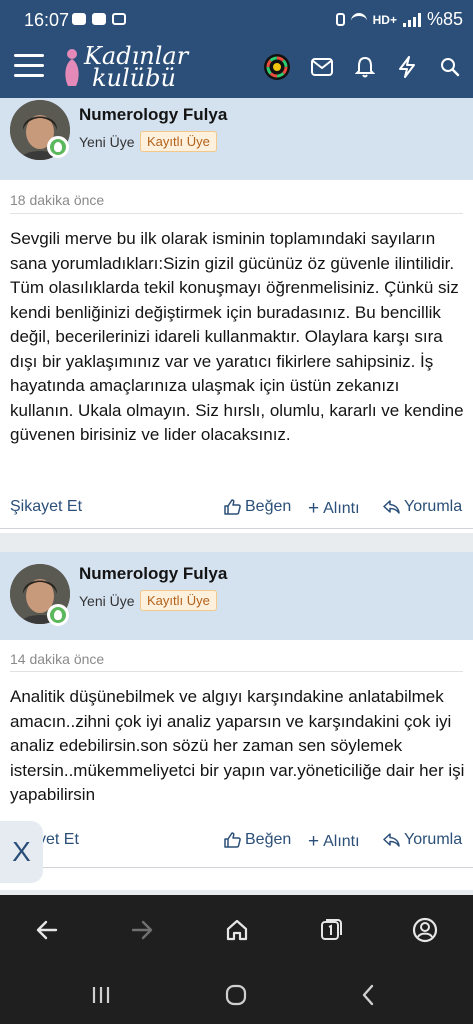 Image resolution: width=473 pixels, height=1024 pixels. What do you see at coordinates (72, 67) in the screenshot?
I see `logo-figure-icon` at bounding box center [72, 67].